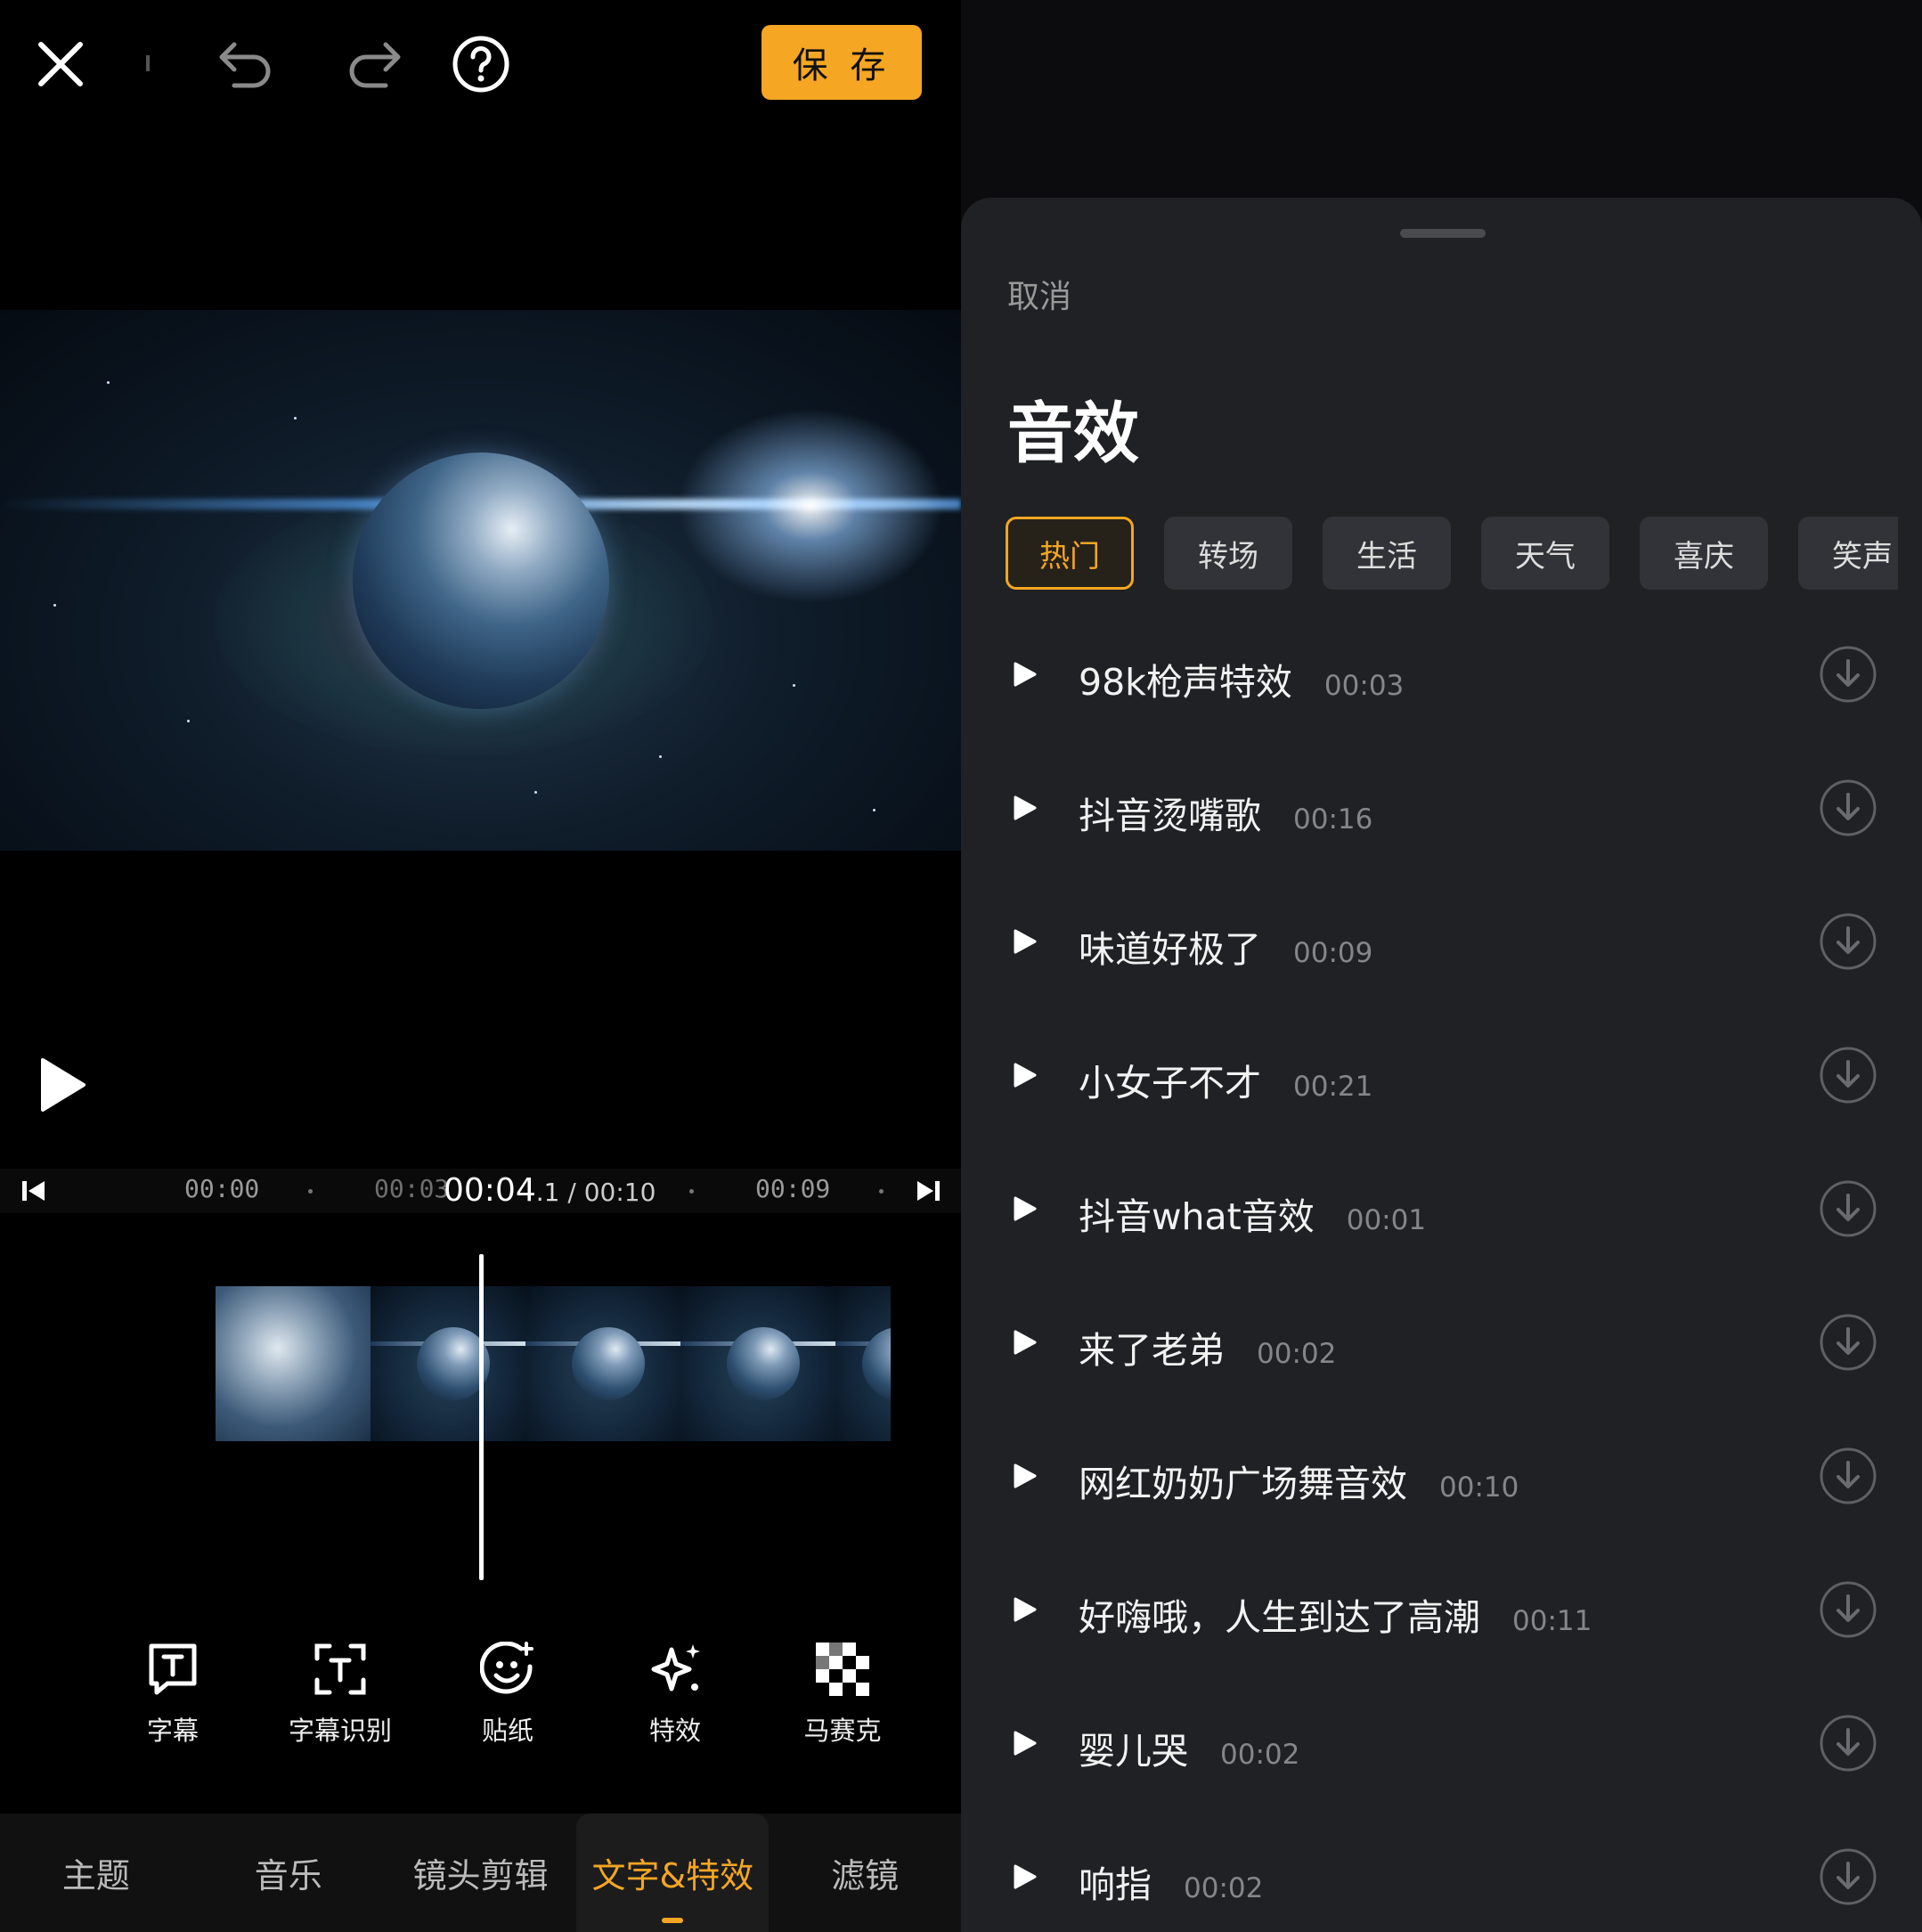  Describe the element at coordinates (173, 1669) in the screenshot. I see `subtitle-icon` at that location.